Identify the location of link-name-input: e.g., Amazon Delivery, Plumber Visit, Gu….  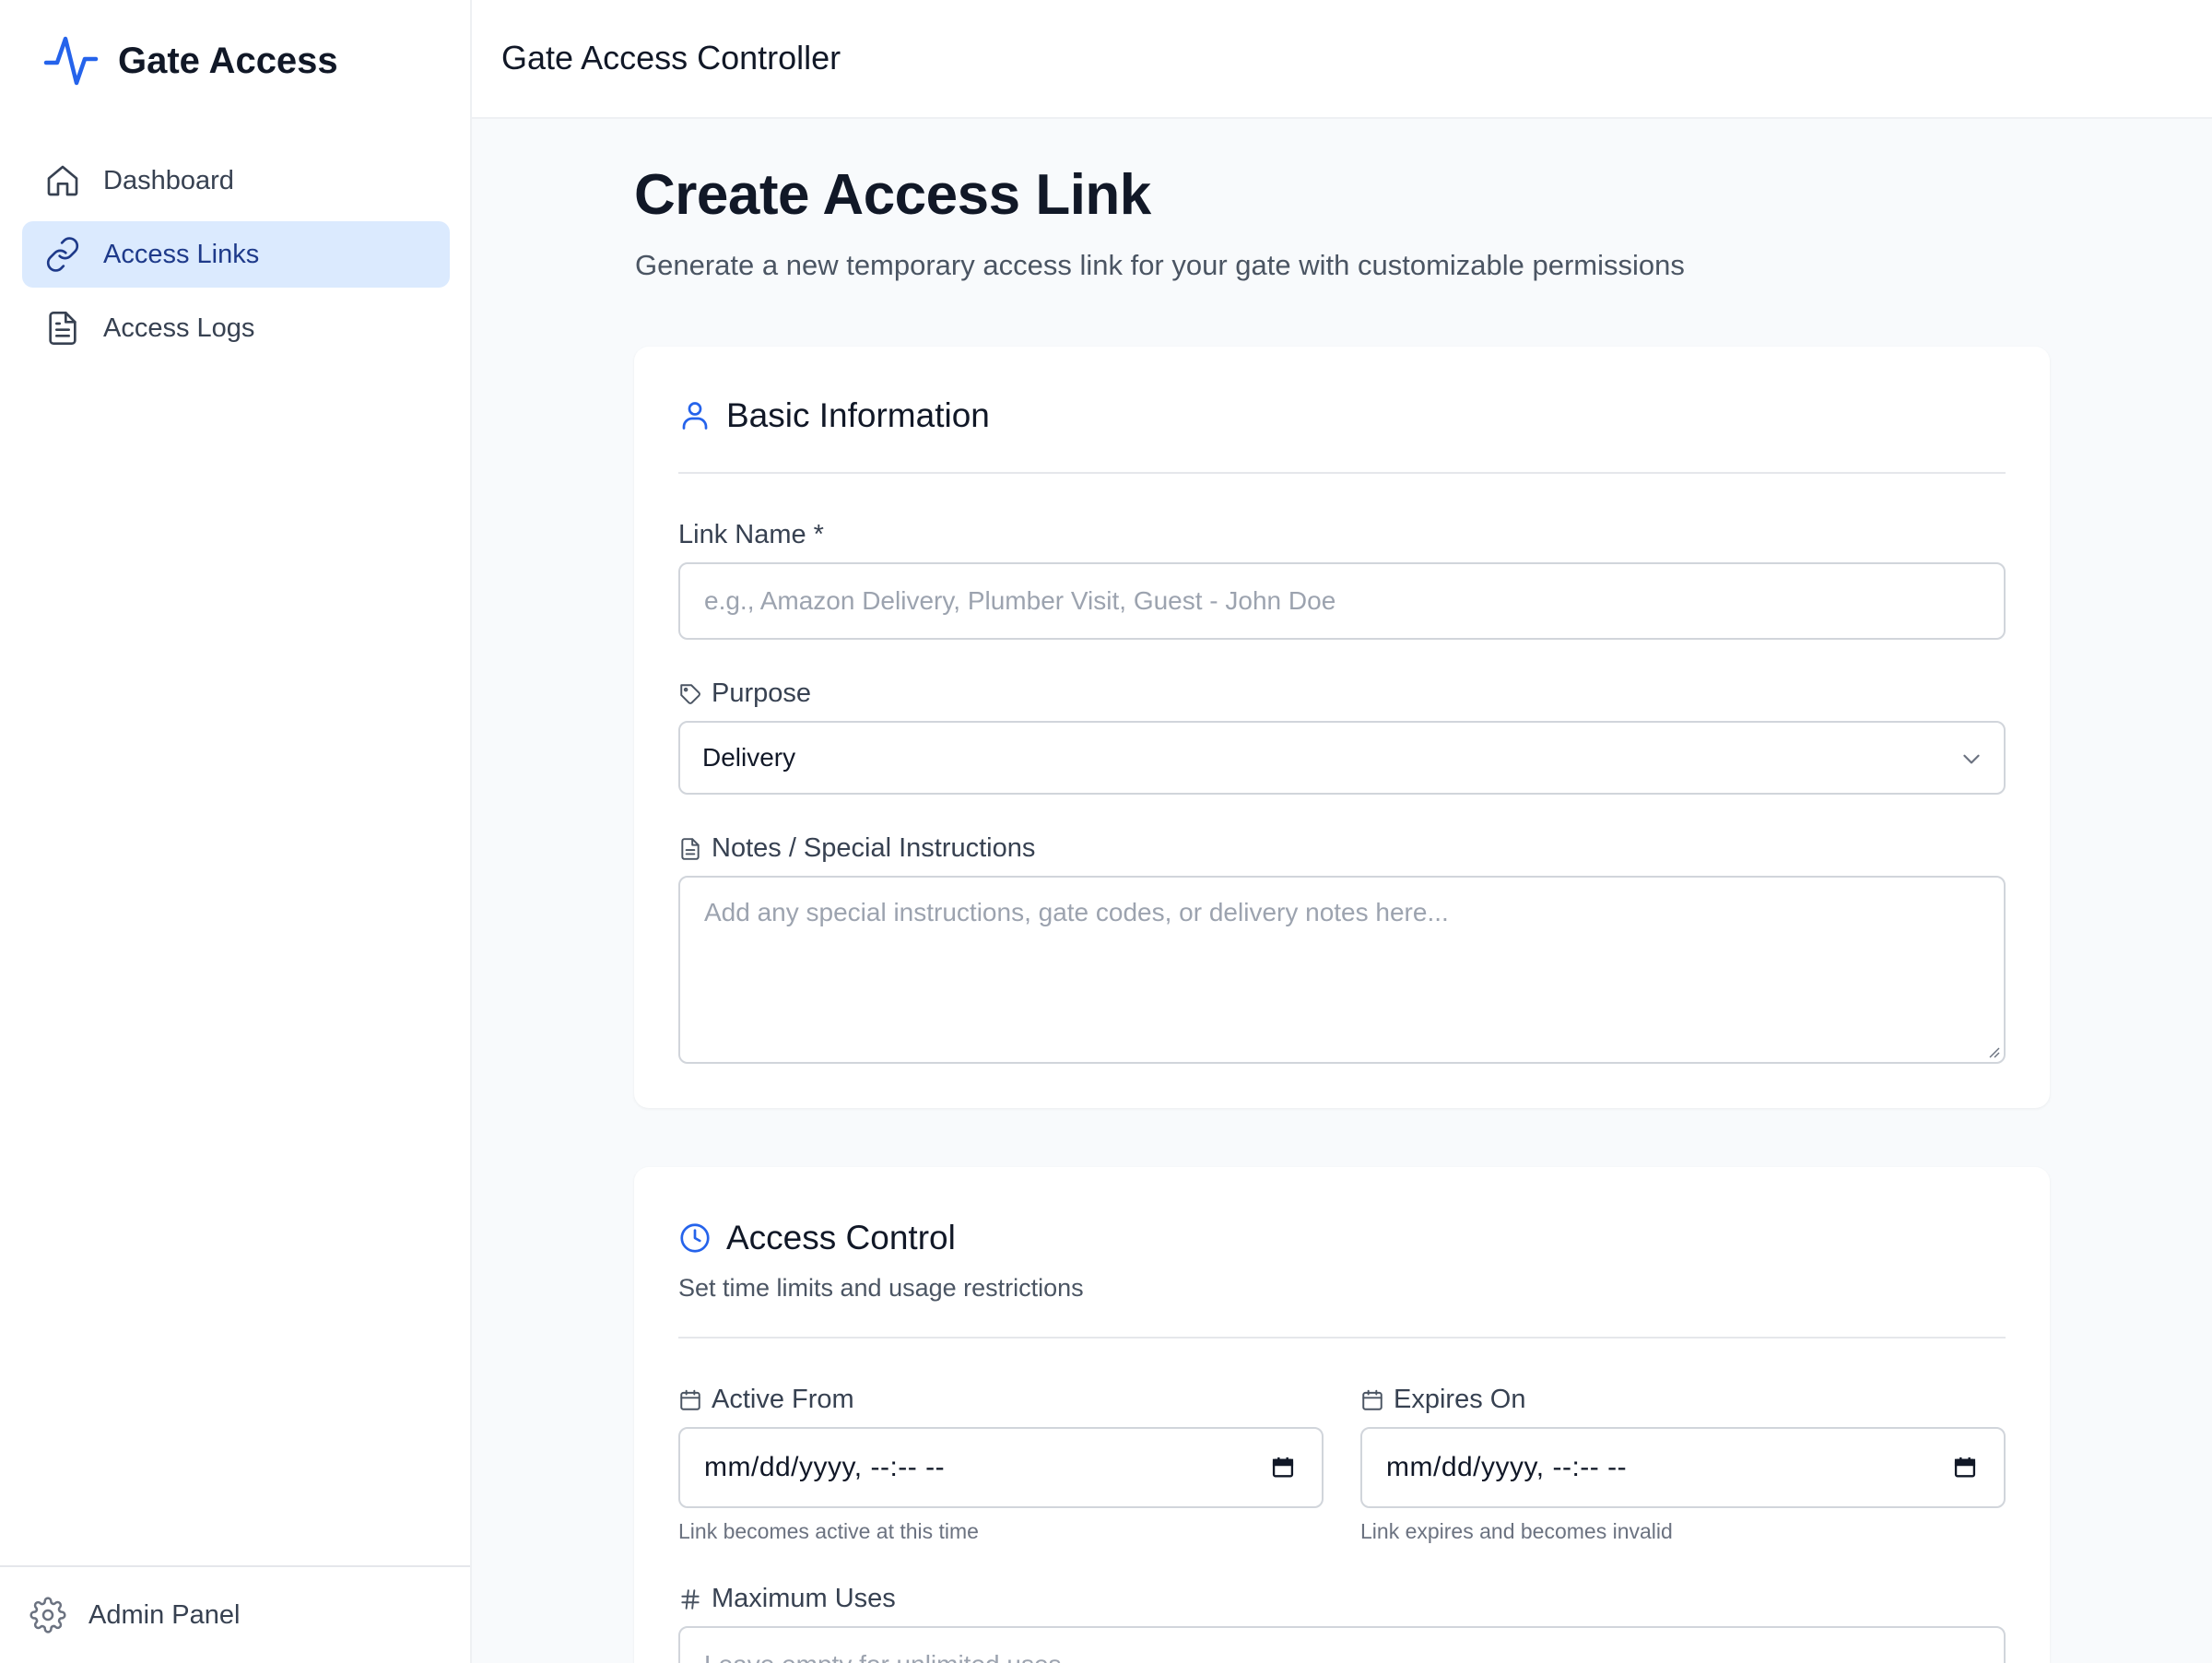
(1342, 601).